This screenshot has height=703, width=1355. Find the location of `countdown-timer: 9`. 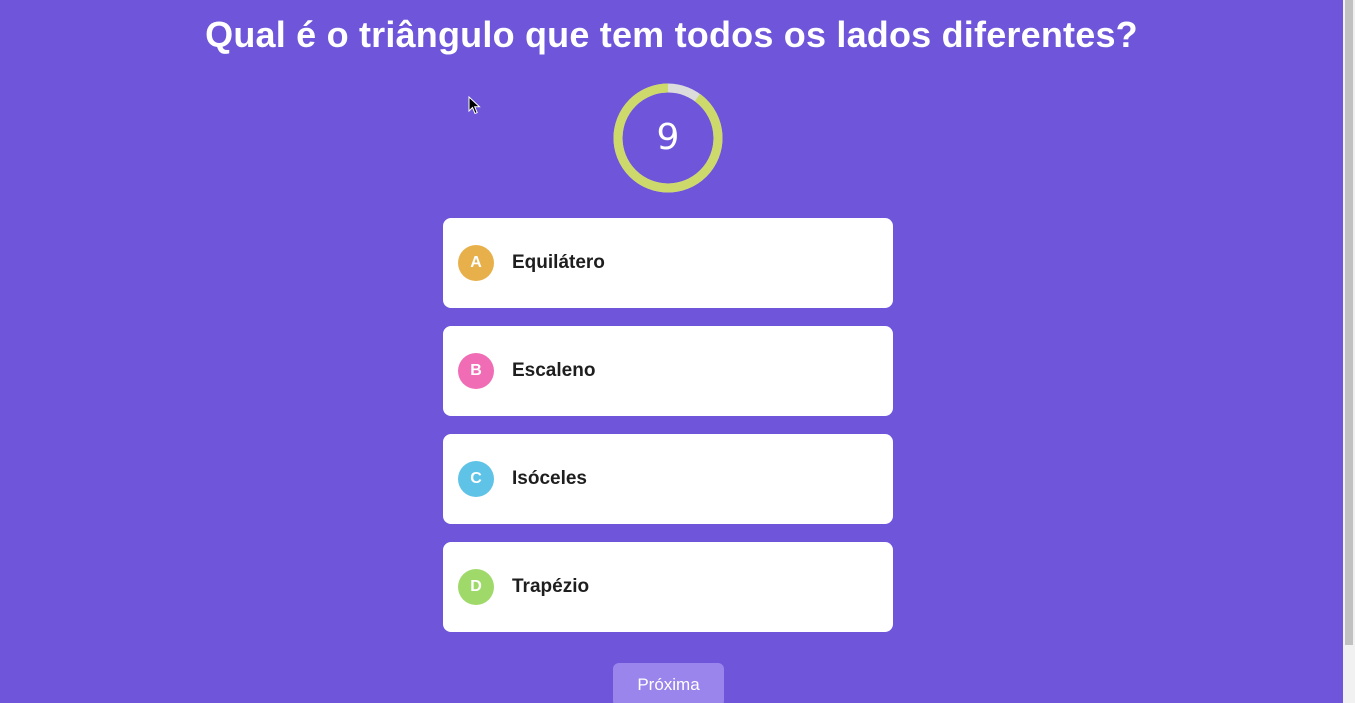

countdown-timer: 9 is located at coordinates (668, 138).